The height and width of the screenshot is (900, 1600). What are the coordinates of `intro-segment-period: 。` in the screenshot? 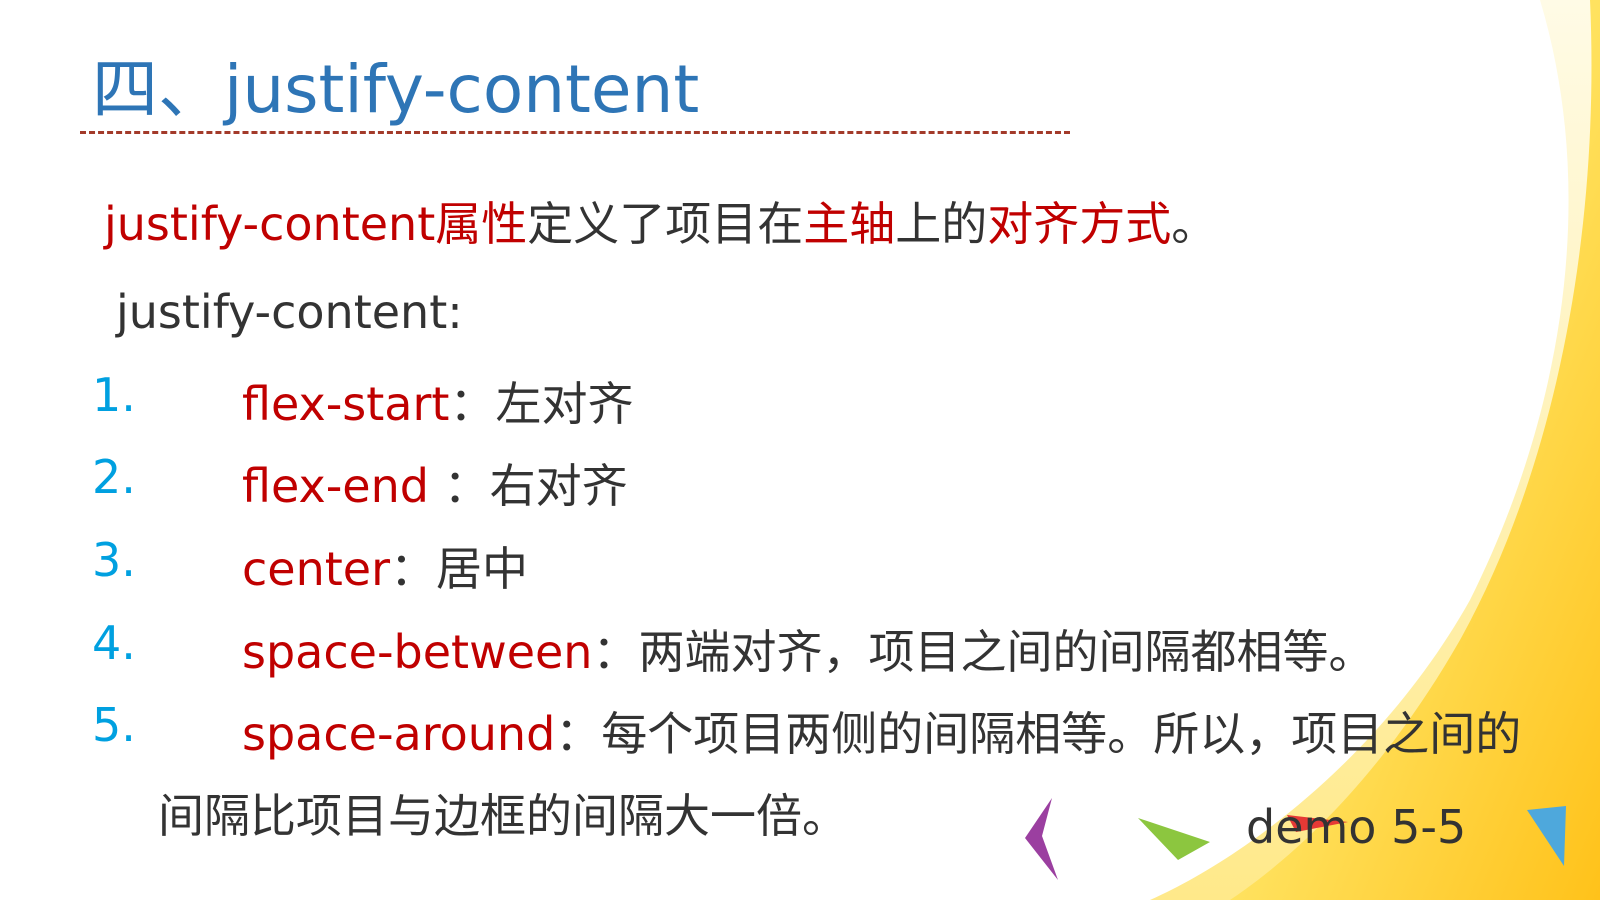 It's located at (1194, 224).